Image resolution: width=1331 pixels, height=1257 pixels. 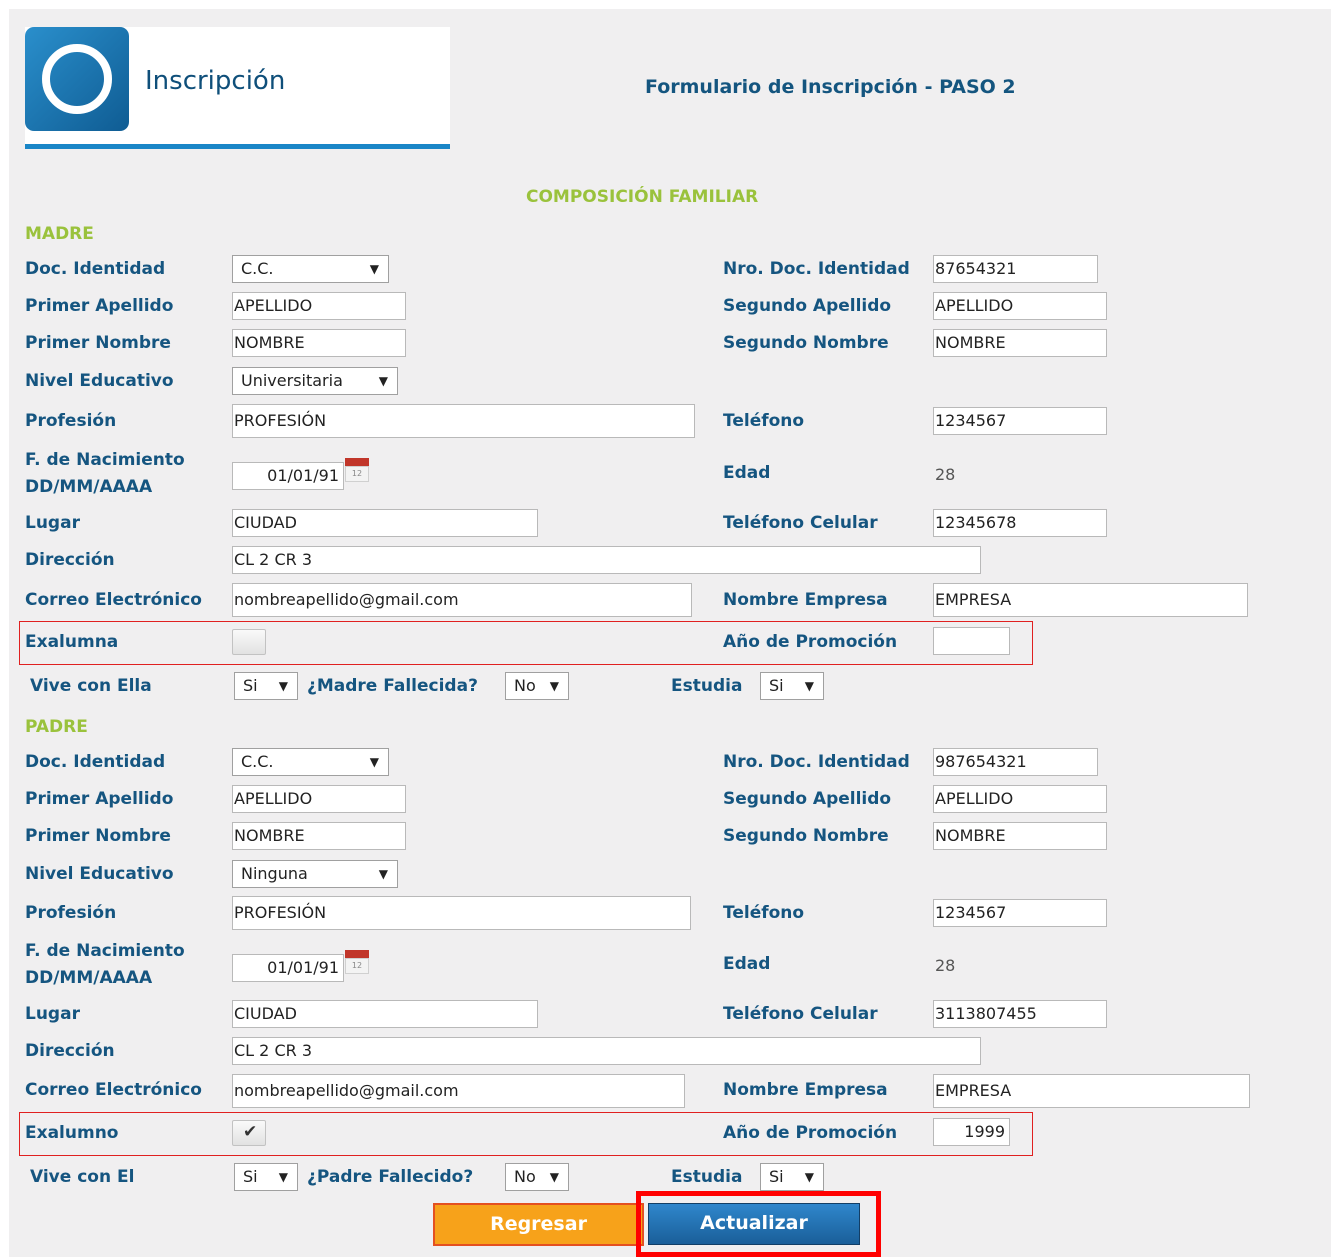 What do you see at coordinates (707, 686) in the screenshot?
I see `madre-estudia-label: Estudia` at bounding box center [707, 686].